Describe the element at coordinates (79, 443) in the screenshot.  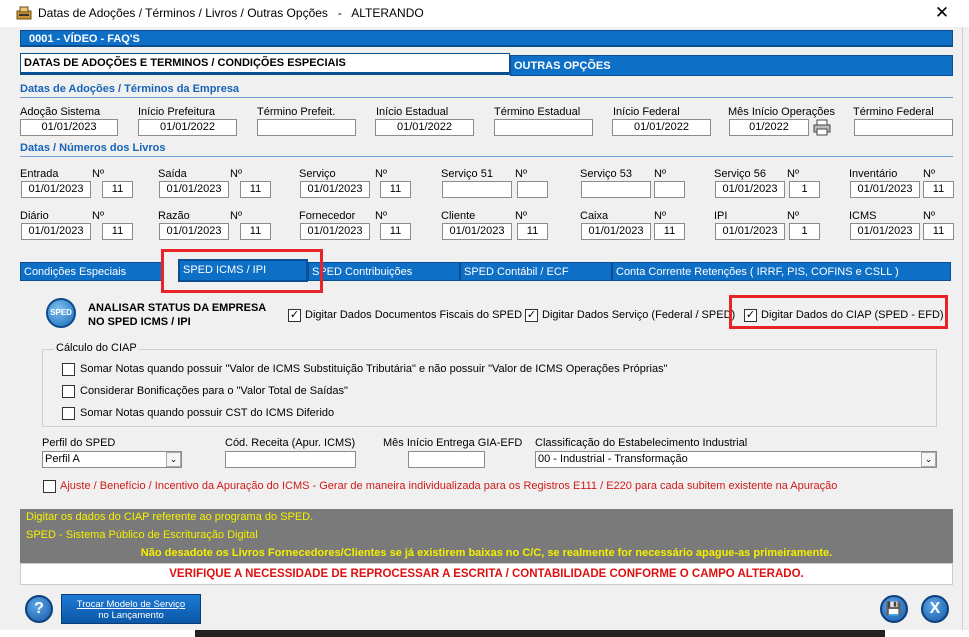
I see `perfil-label: Perfil do SPED` at that location.